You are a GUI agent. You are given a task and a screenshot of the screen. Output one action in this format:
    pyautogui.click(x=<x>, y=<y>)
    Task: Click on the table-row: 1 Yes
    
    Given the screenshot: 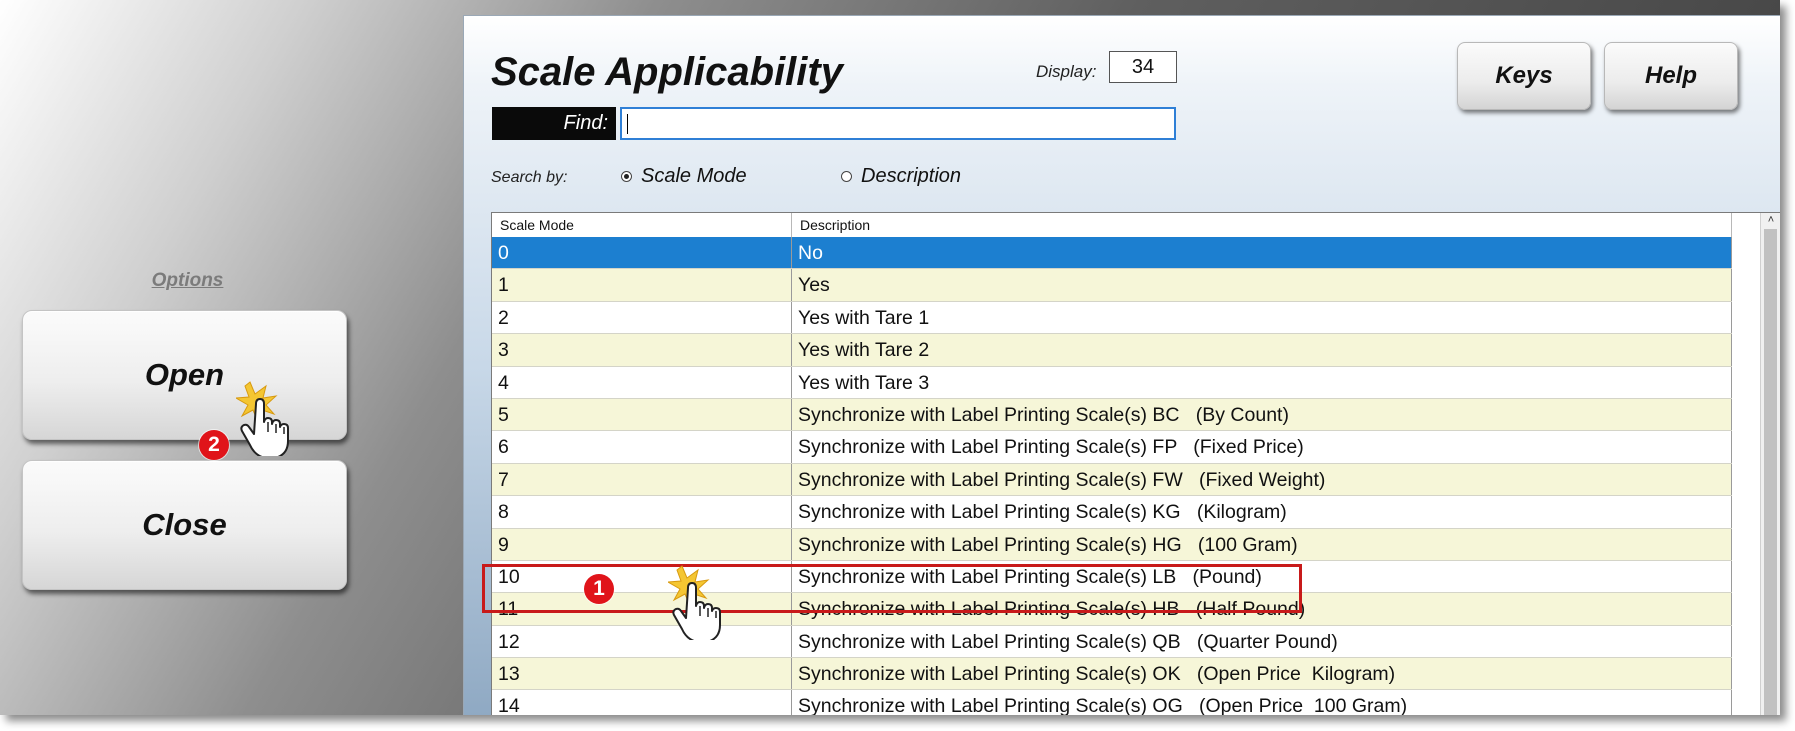 What is the action you would take?
    pyautogui.click(x=1112, y=285)
    